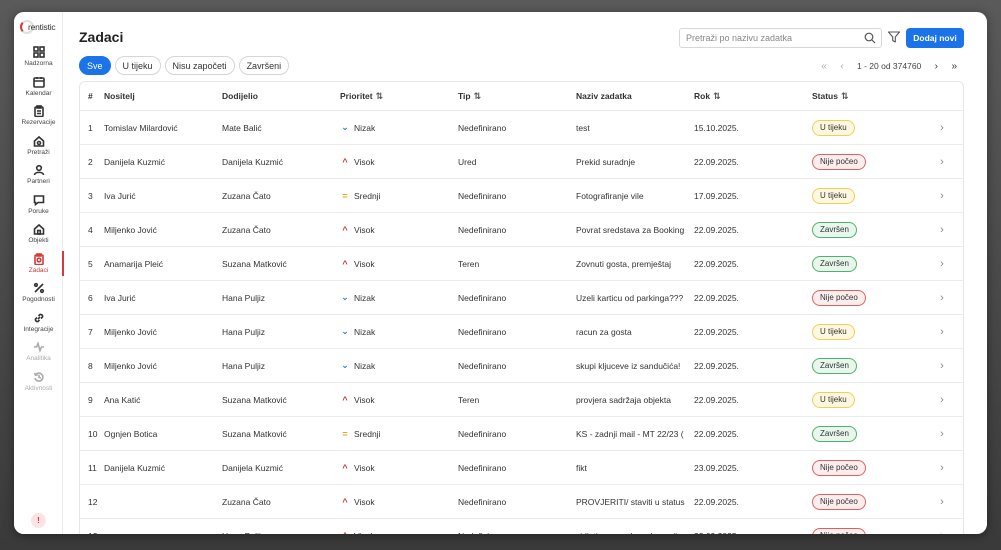 The image size is (1001, 550). I want to click on sidebar-item-analitika: Analitika, so click(38, 352).